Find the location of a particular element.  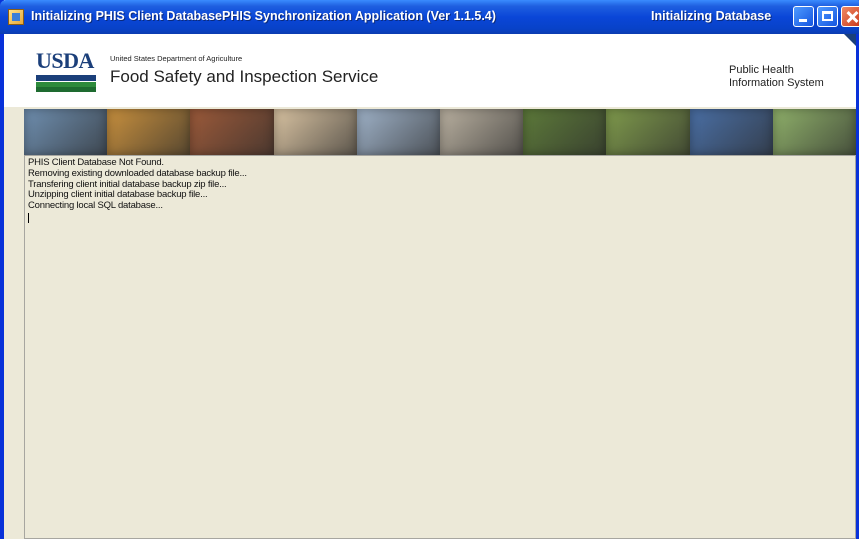

usda-logo-stripe-dark-green is located at coordinates (66, 89).